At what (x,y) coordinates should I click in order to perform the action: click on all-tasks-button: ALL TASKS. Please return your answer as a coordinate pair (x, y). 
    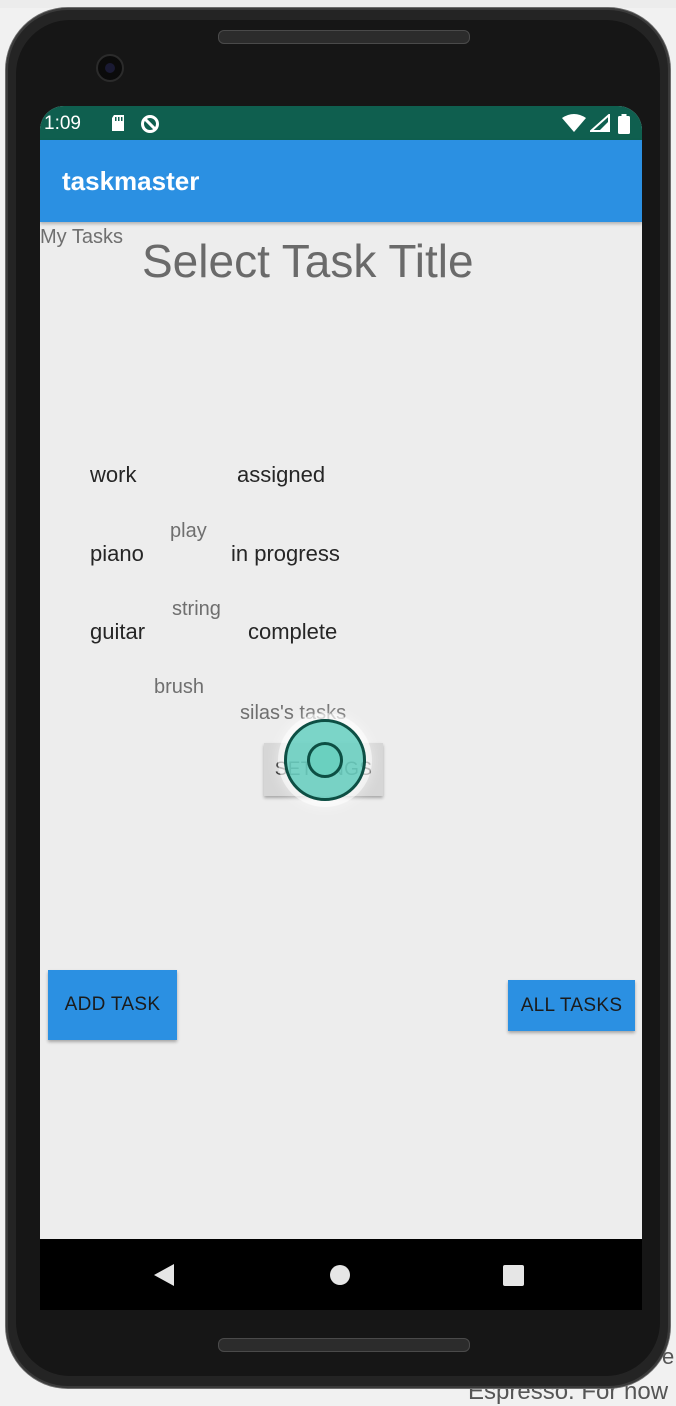
    Looking at the image, I should click on (571, 1005).